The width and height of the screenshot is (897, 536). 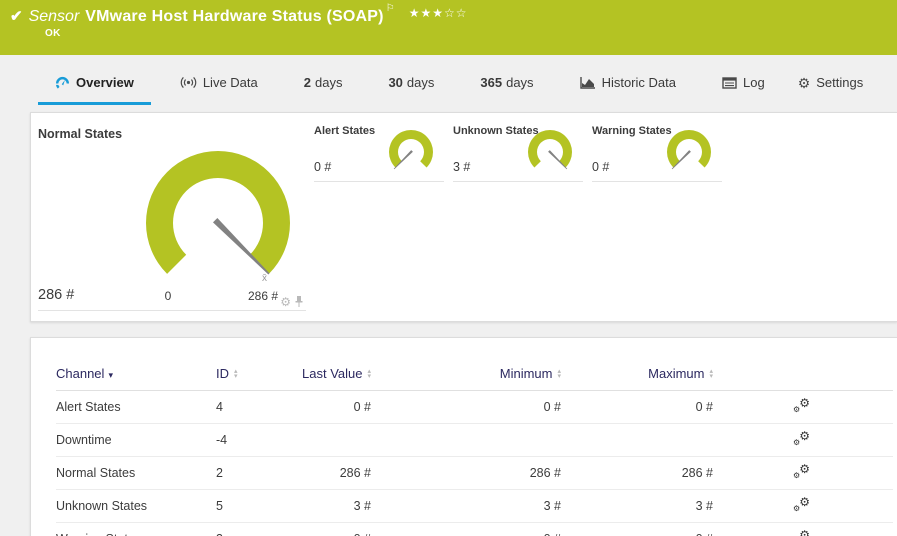 What do you see at coordinates (637, 473) in the screenshot?
I see `channel-maximum: 286 #` at bounding box center [637, 473].